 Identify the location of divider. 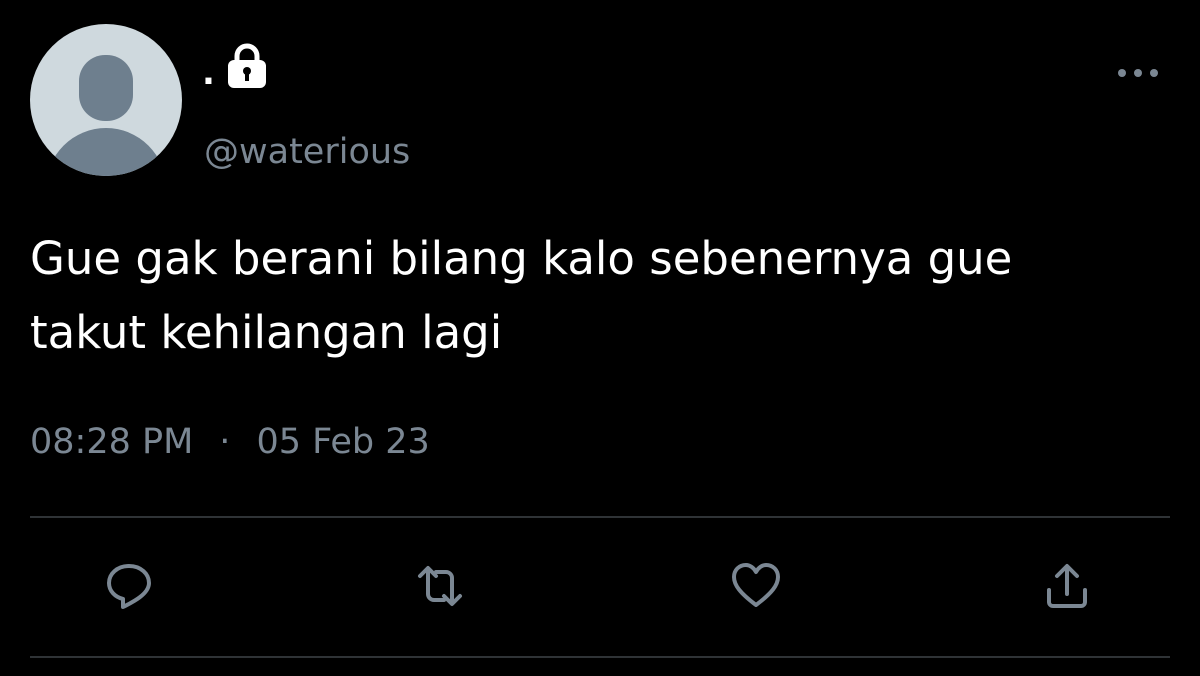
(600, 517).